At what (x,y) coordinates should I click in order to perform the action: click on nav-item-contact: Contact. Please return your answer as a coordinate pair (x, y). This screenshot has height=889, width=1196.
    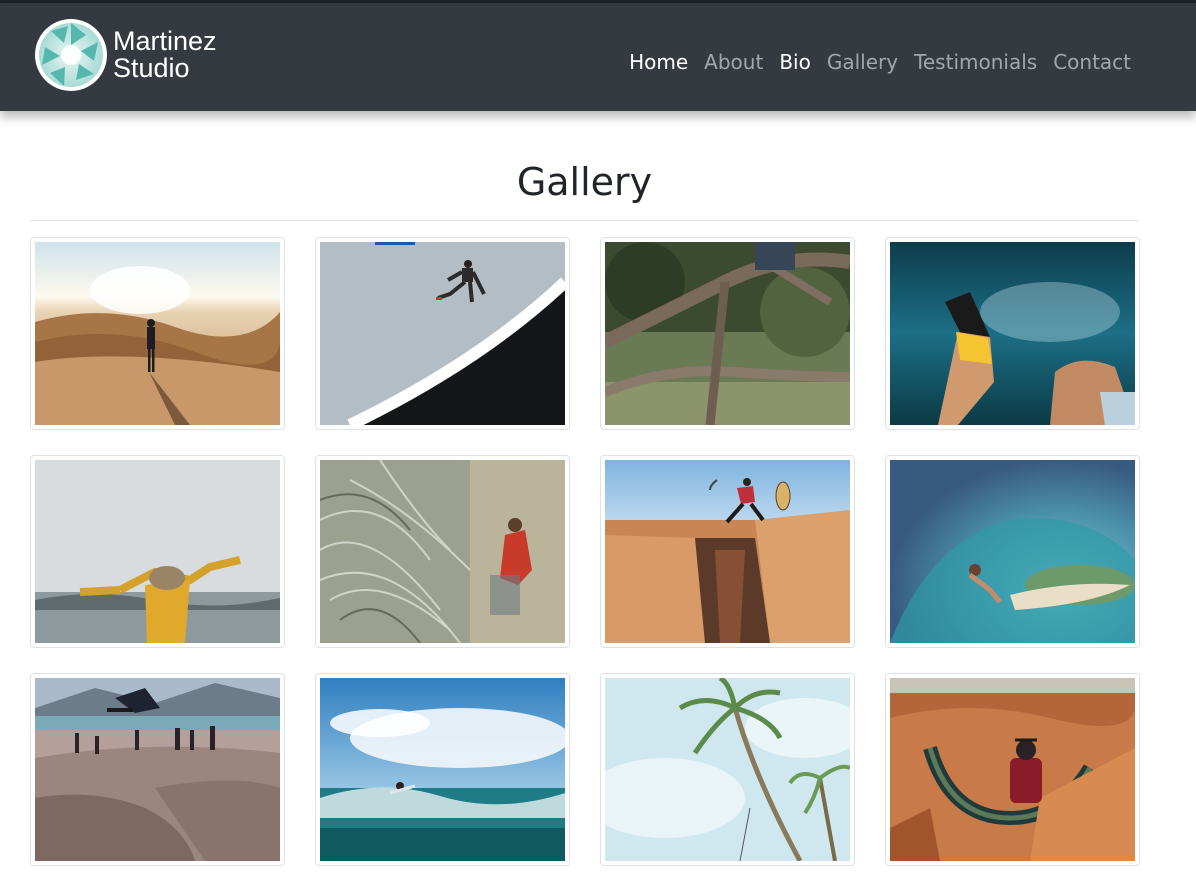
    Looking at the image, I should click on (1088, 62).